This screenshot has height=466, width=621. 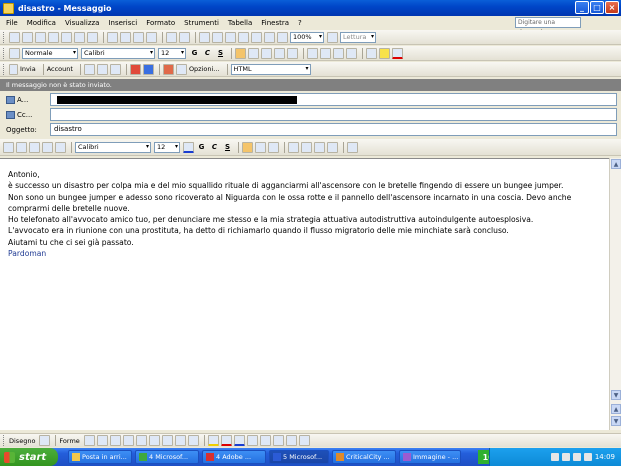 I want to click on arrow-icon, so click(x=102, y=440).